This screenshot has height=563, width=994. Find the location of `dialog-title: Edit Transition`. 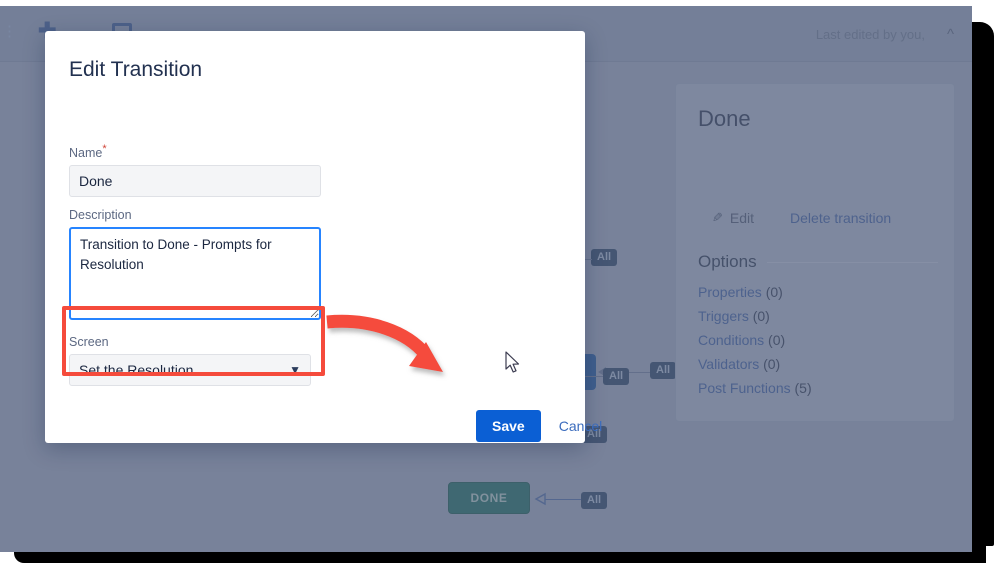

dialog-title: Edit Transition is located at coordinates (136, 69).